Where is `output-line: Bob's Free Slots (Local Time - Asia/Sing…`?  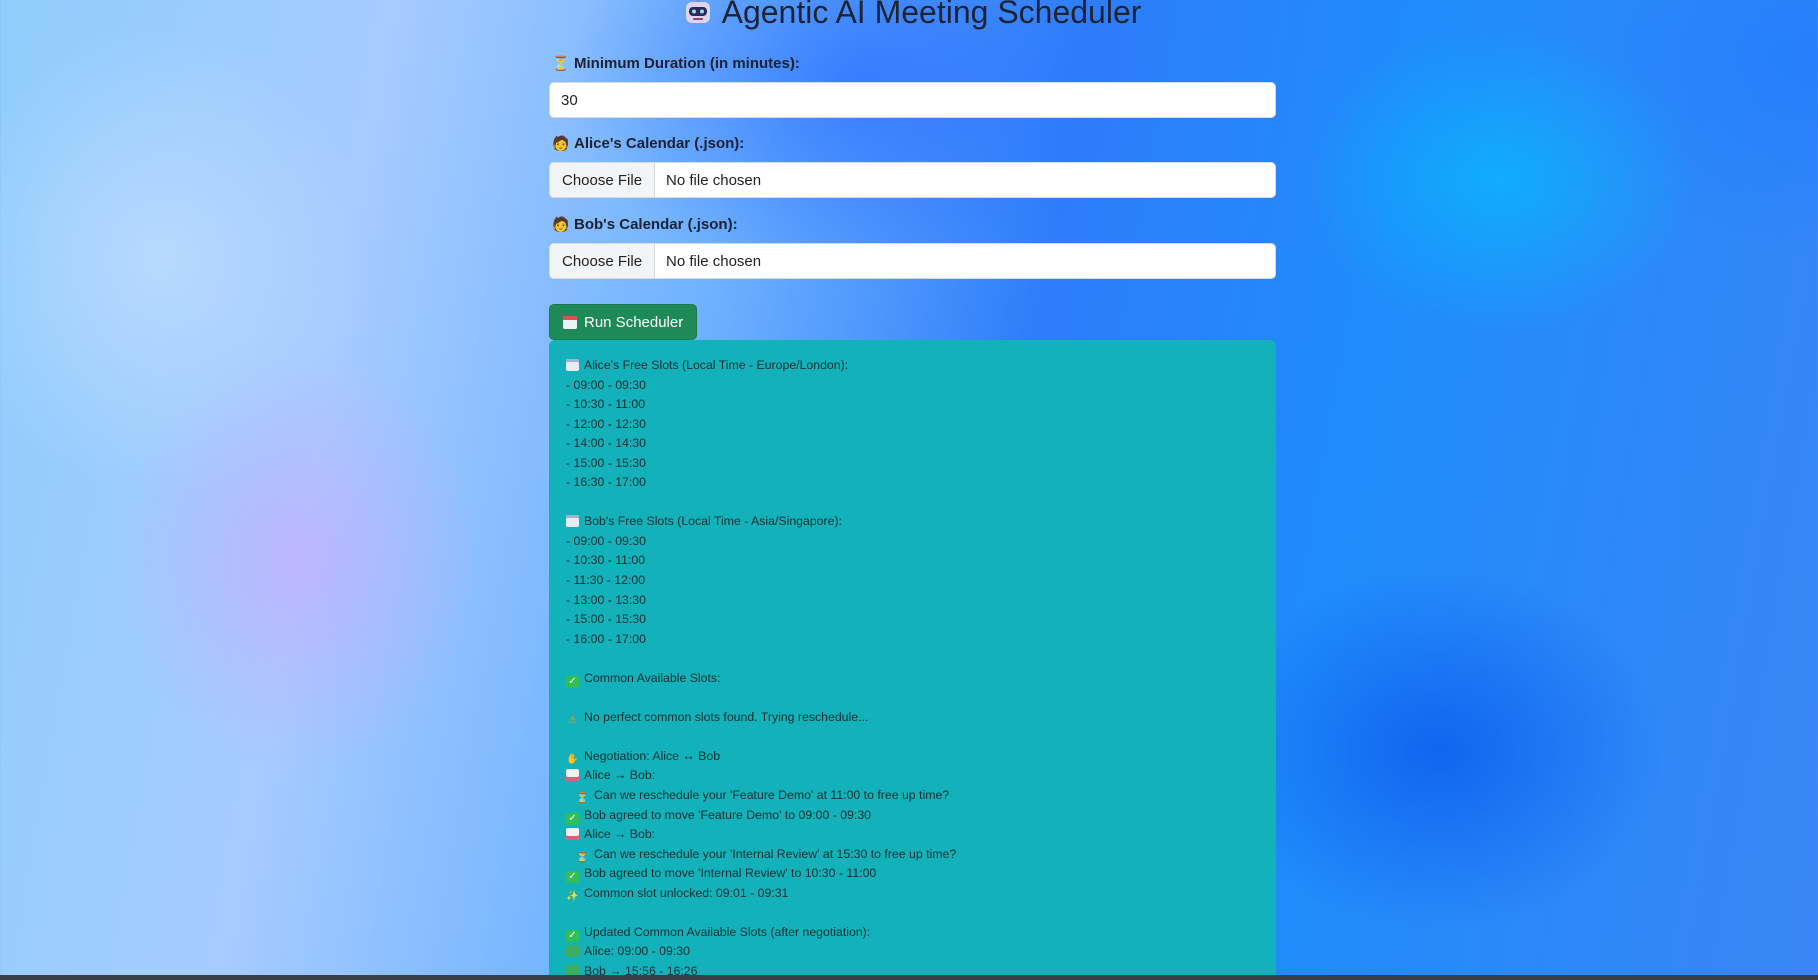
output-line: Bob's Free Slots (Local Time - Asia/Sing… is located at coordinates (921, 522).